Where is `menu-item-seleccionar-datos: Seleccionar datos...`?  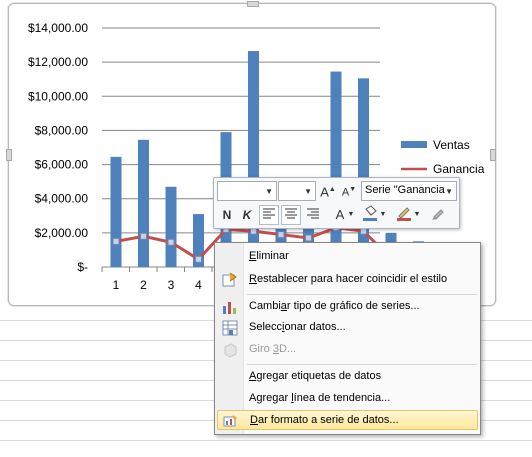 menu-item-seleccionar-datos: Seleccionar datos... is located at coordinates (347, 328).